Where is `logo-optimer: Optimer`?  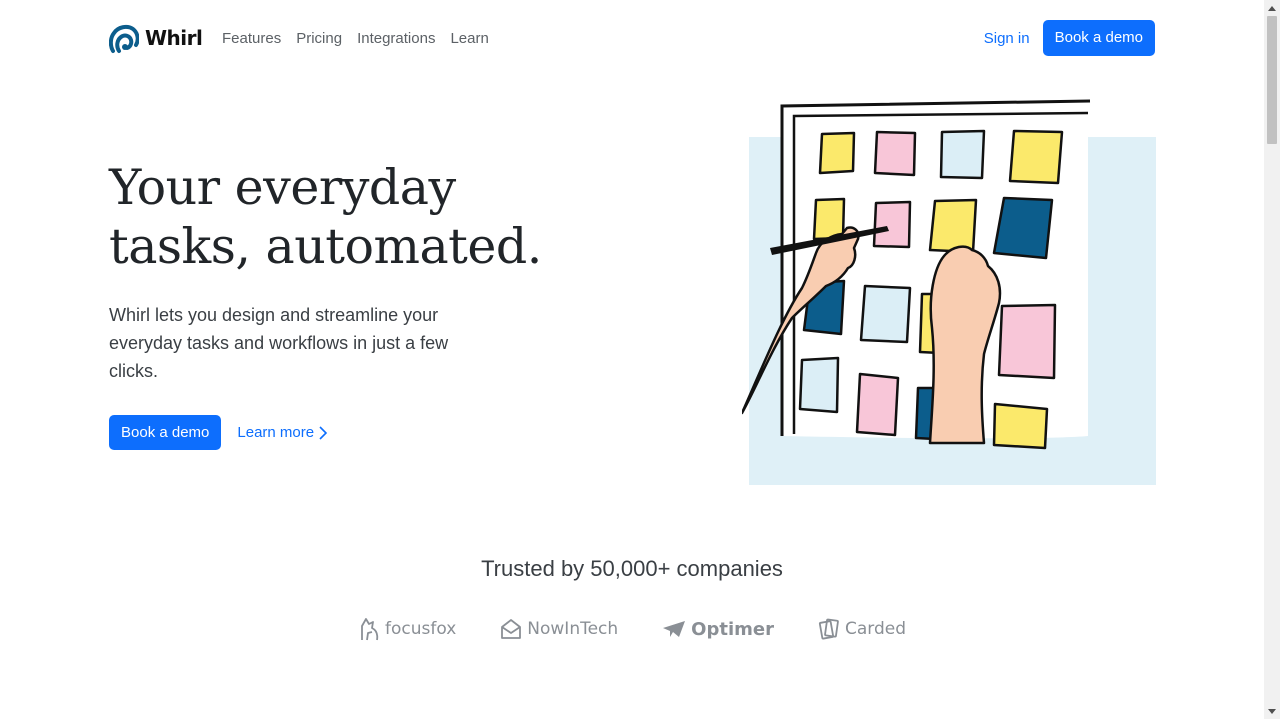
logo-optimer: Optimer is located at coordinates (718, 629).